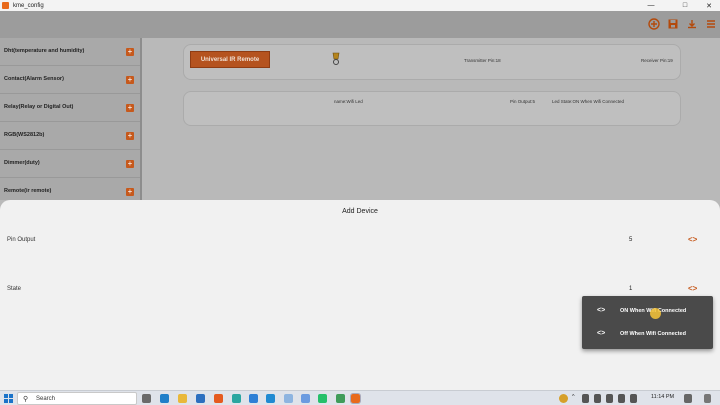  Describe the element at coordinates (692, 239) in the screenshot. I see `pin-output-selector-icon: <>` at that location.